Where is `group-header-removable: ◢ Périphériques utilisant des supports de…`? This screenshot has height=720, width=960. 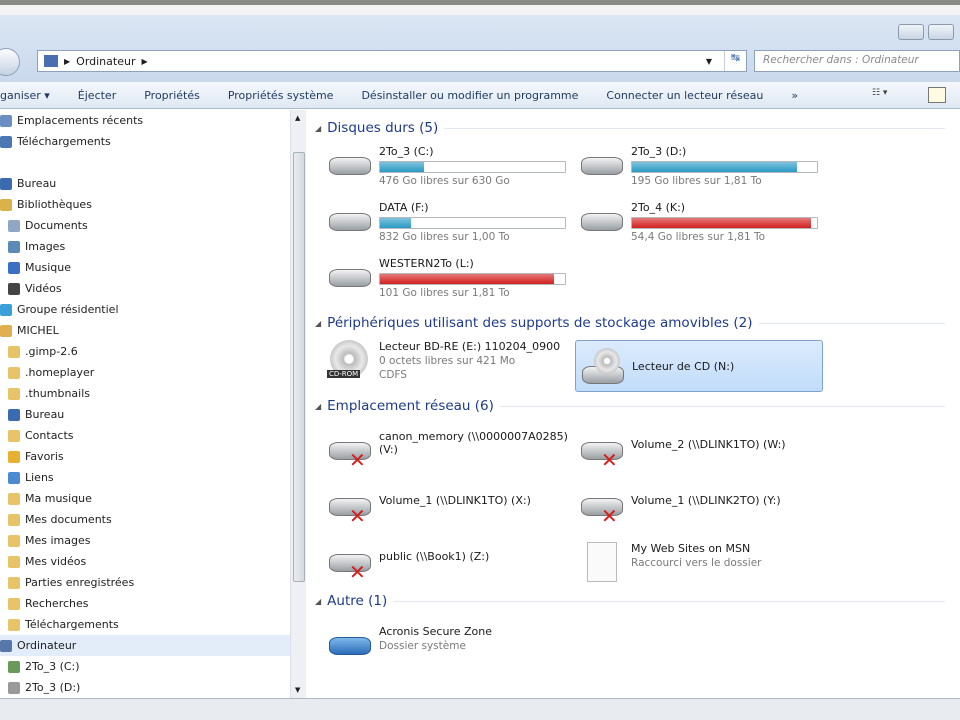 group-header-removable: ◢ Périphériques utilisant des supports de… is located at coordinates (630, 323).